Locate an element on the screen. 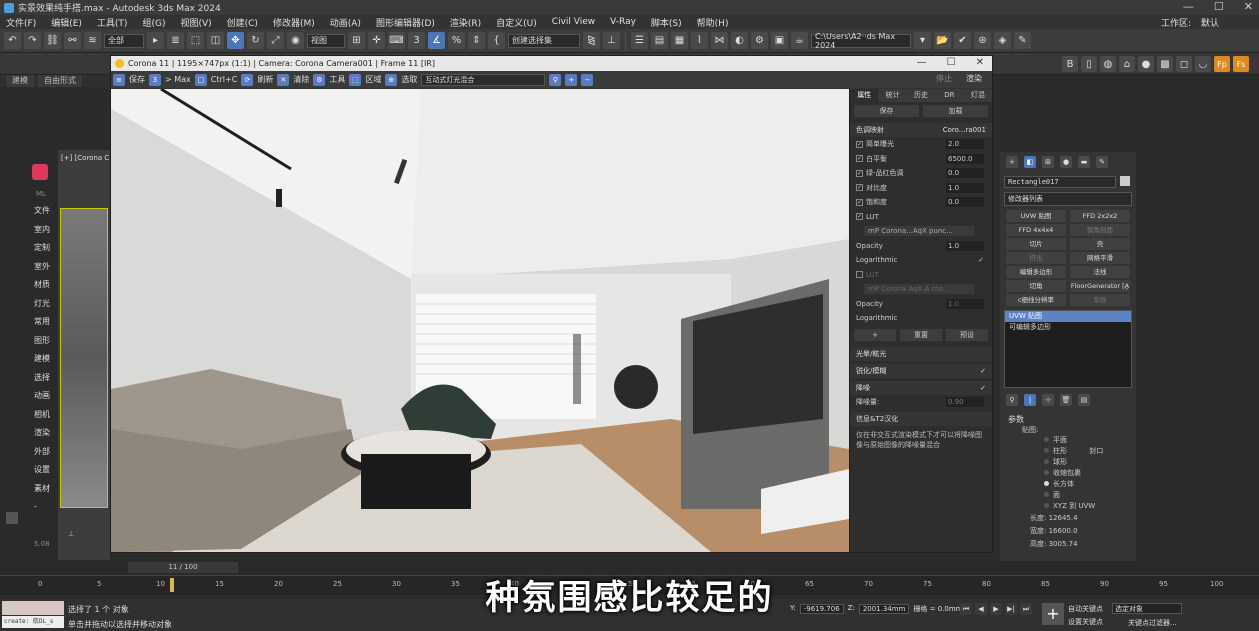 This screenshot has height=631, width=1259. undo-icon: ↶ is located at coordinates (12, 40).